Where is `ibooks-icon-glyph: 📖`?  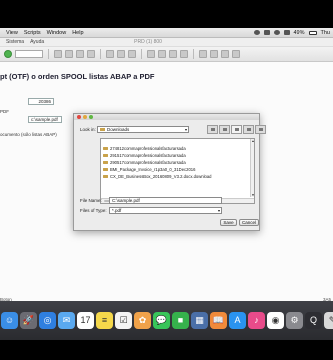 ibooks-icon-glyph: 📖 is located at coordinates (218, 319).